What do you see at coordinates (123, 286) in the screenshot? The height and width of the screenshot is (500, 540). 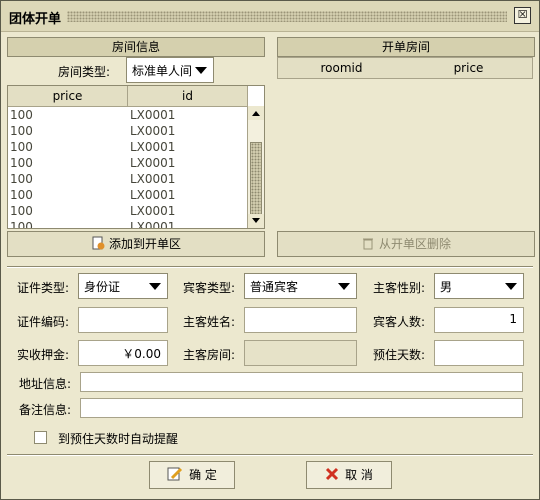 I see `id-type-select: 身份证` at bounding box center [123, 286].